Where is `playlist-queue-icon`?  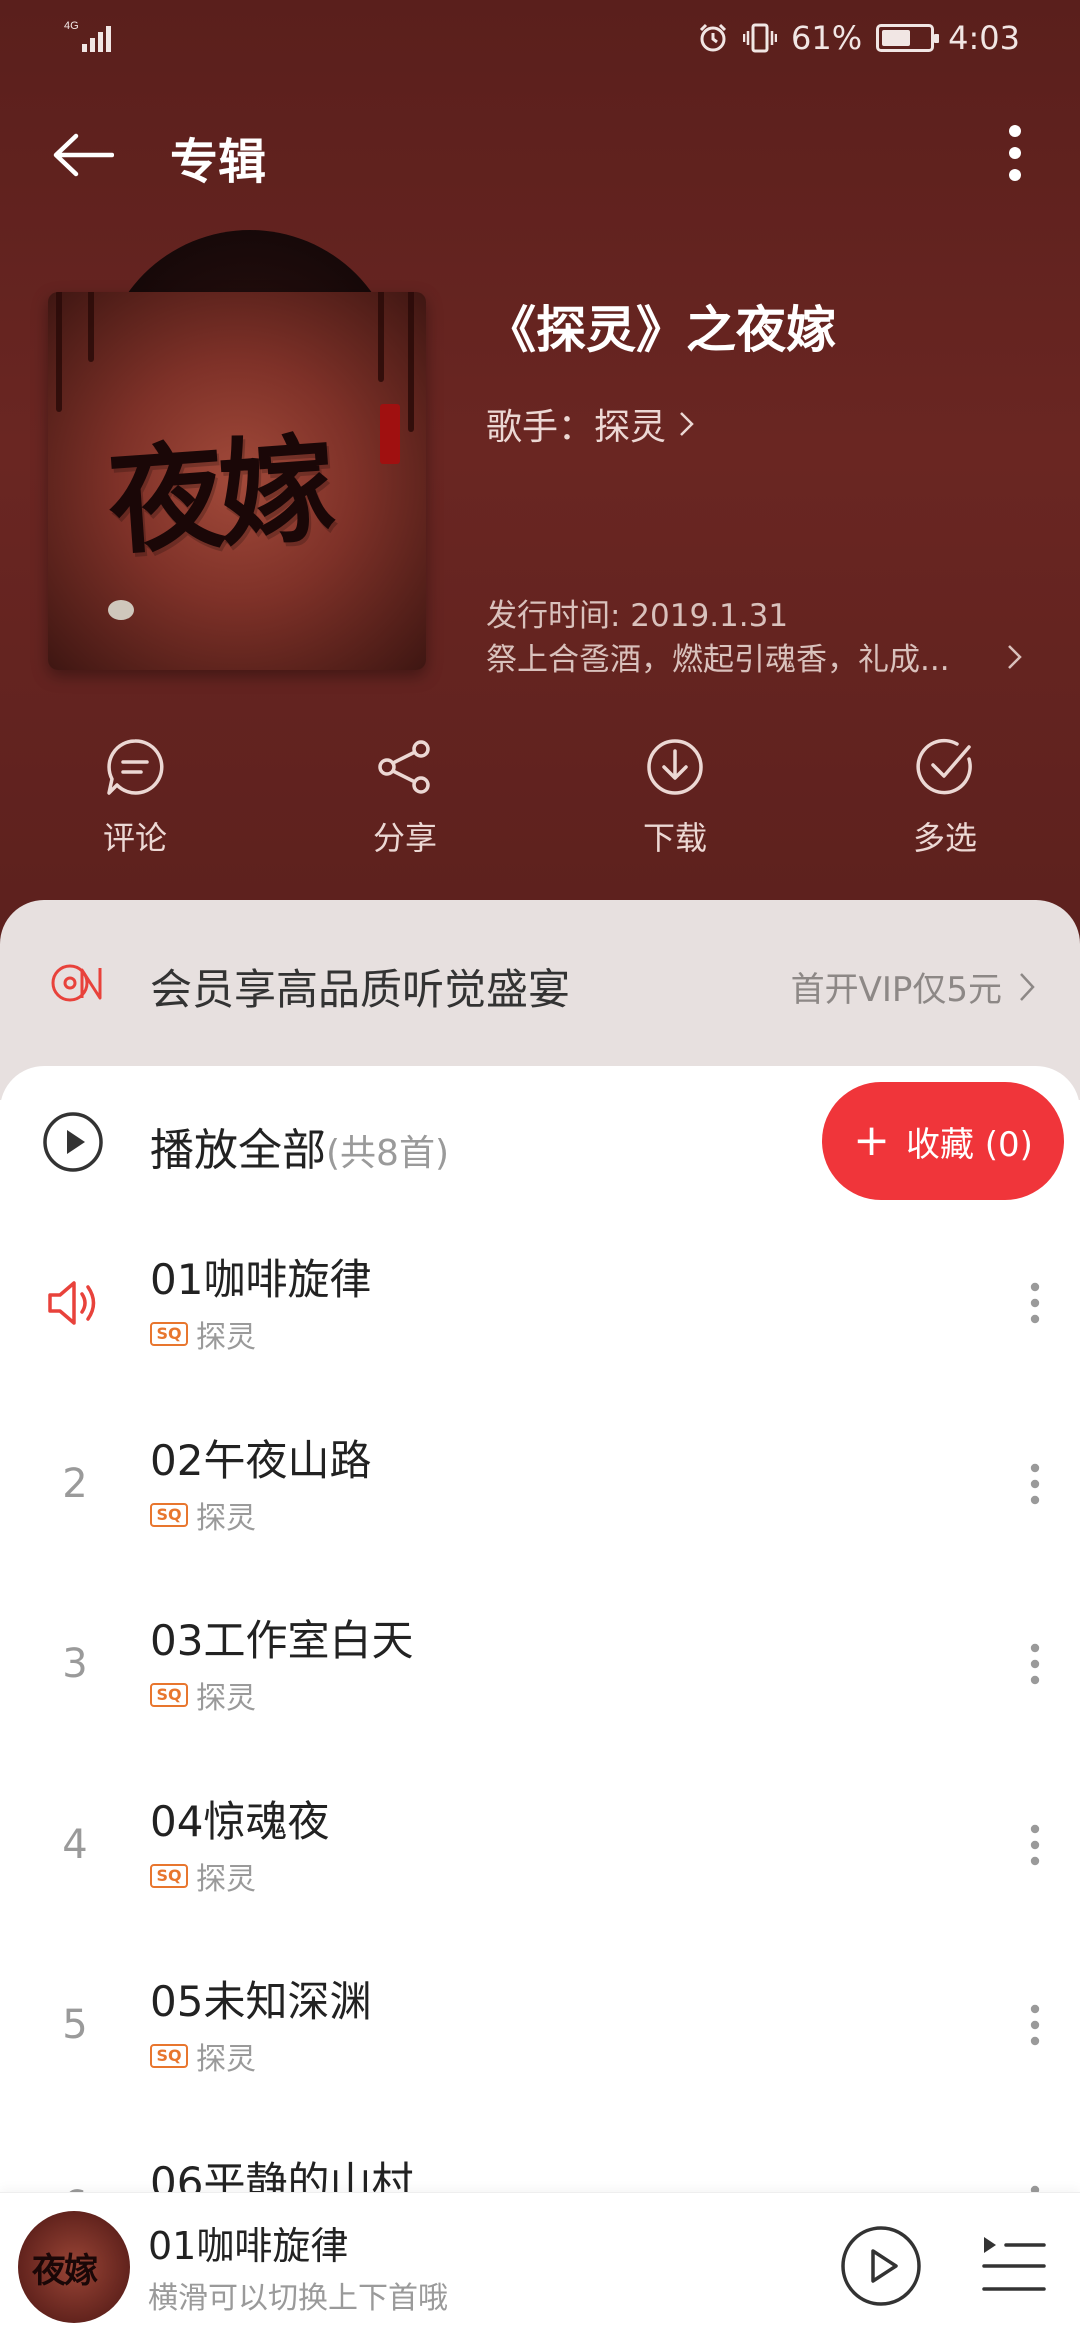 playlist-queue-icon is located at coordinates (1014, 2266).